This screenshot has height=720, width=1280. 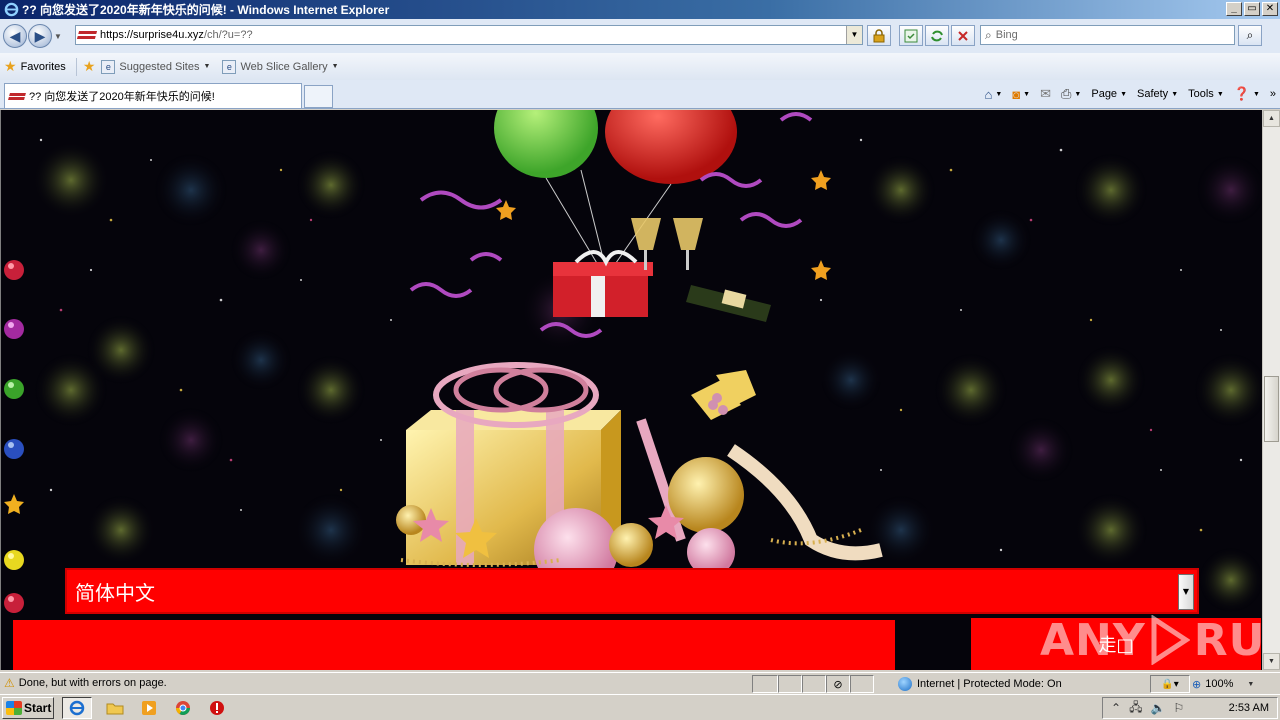 I want to click on history-dropdown-icon: ▼, so click(x=59, y=36).